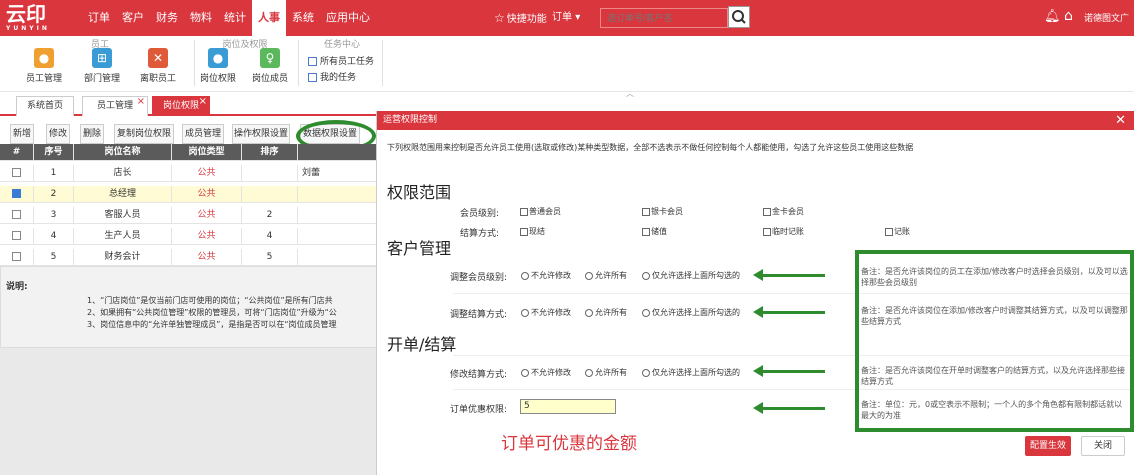 The width and height of the screenshot is (1134, 475). Describe the element at coordinates (189, 215) in the screenshot. I see `table-row: 3 客服人员 公共 2` at that location.